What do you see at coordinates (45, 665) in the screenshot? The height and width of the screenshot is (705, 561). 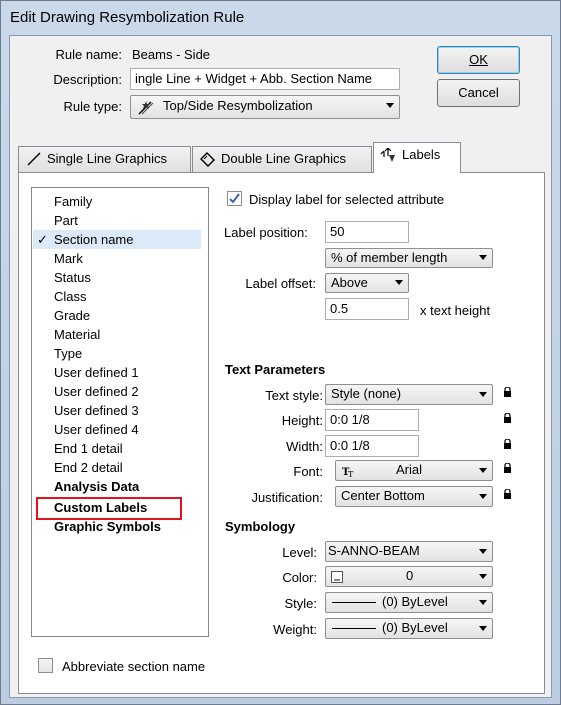 I see `abbreviate-checkbox` at bounding box center [45, 665].